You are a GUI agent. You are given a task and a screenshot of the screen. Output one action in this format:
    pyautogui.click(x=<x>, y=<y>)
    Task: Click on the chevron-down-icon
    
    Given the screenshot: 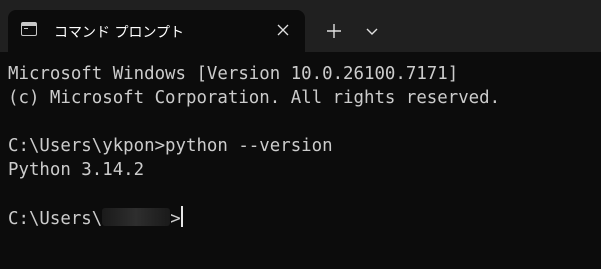 What is the action you would take?
    pyautogui.click(x=372, y=32)
    